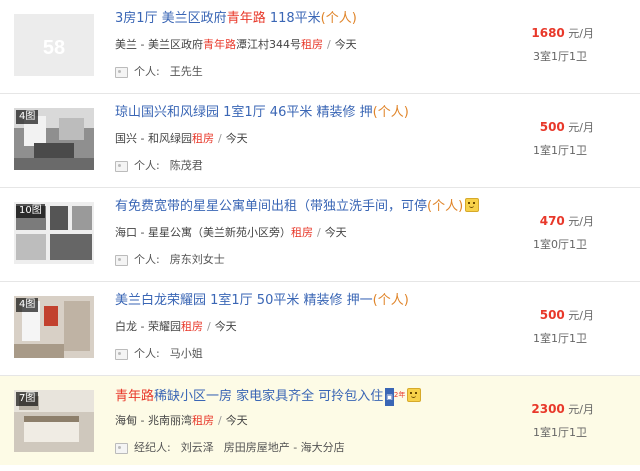 This screenshot has height=471, width=640. What do you see at coordinates (231, 232) in the screenshot?
I see `listing-location: 海口 - 星星公寓（美兰新苑小区旁）租房 / 今天` at bounding box center [231, 232].